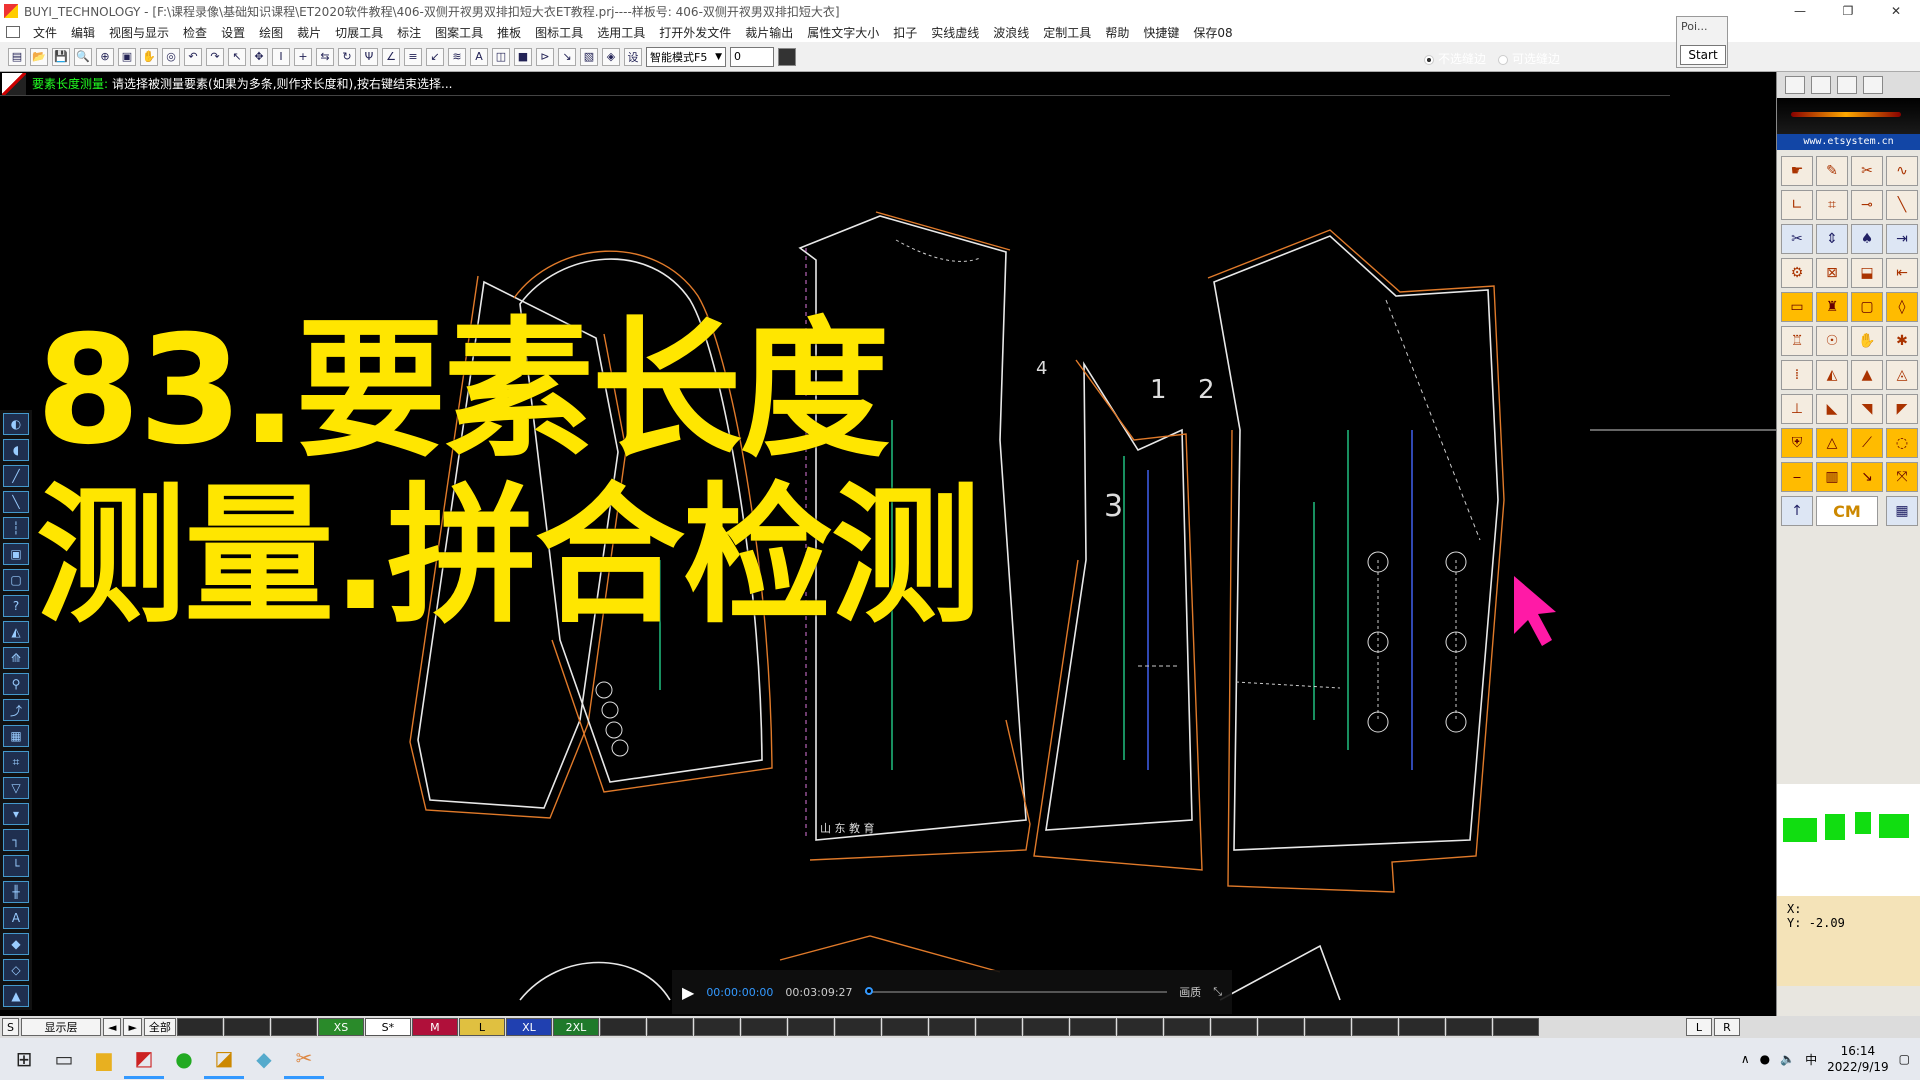  Describe the element at coordinates (1797, 307) in the screenshot. I see `right-tool-icon-16: ▭` at that location.